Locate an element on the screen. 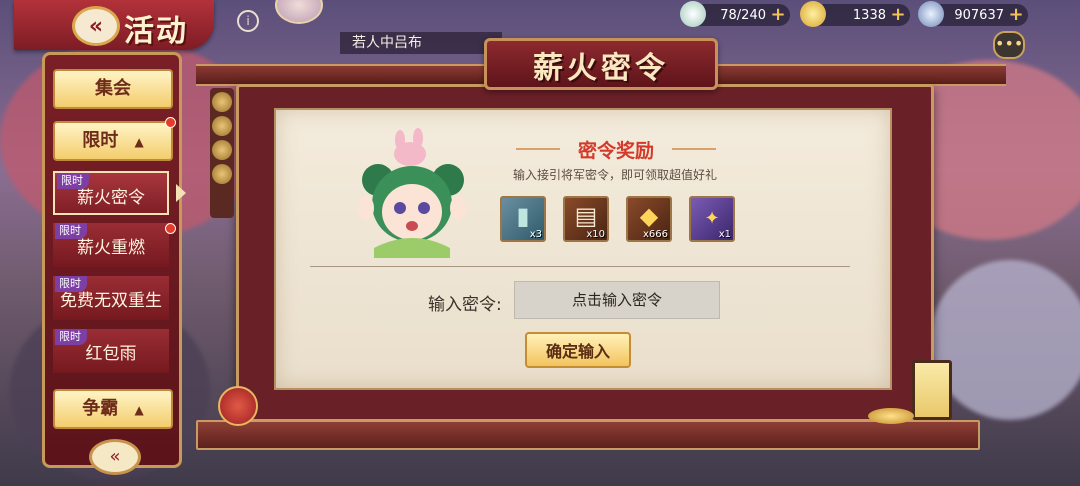  sidebar-group-limited: 限时 ▲ is located at coordinates (113, 141).